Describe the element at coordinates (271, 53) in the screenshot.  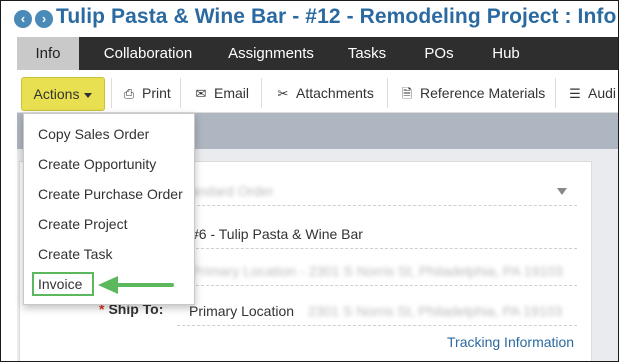
I see `tab-assignments: Assignments` at that location.